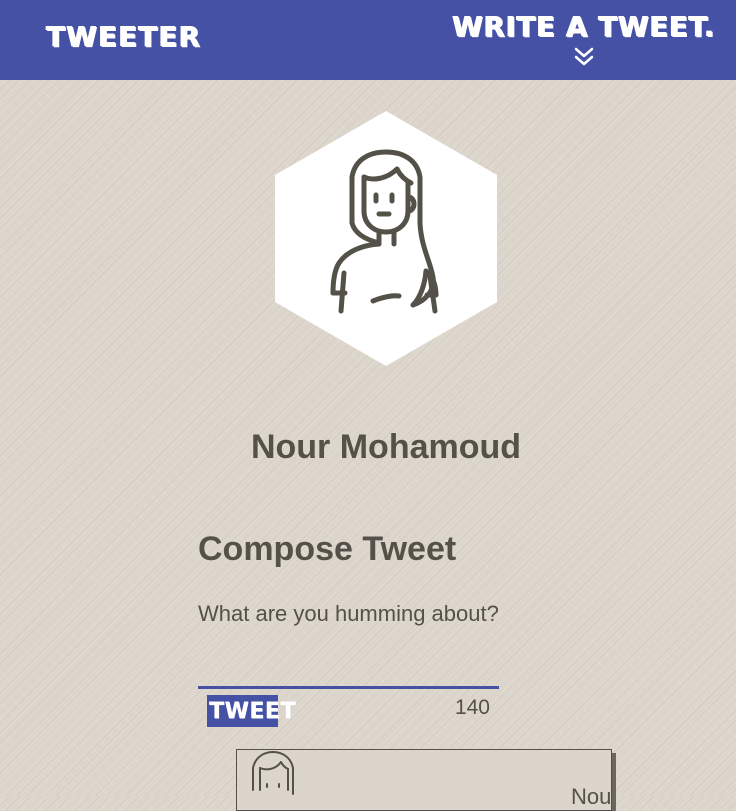  Describe the element at coordinates (386, 447) in the screenshot. I see `profile-name: Nour Mohamoud` at that location.